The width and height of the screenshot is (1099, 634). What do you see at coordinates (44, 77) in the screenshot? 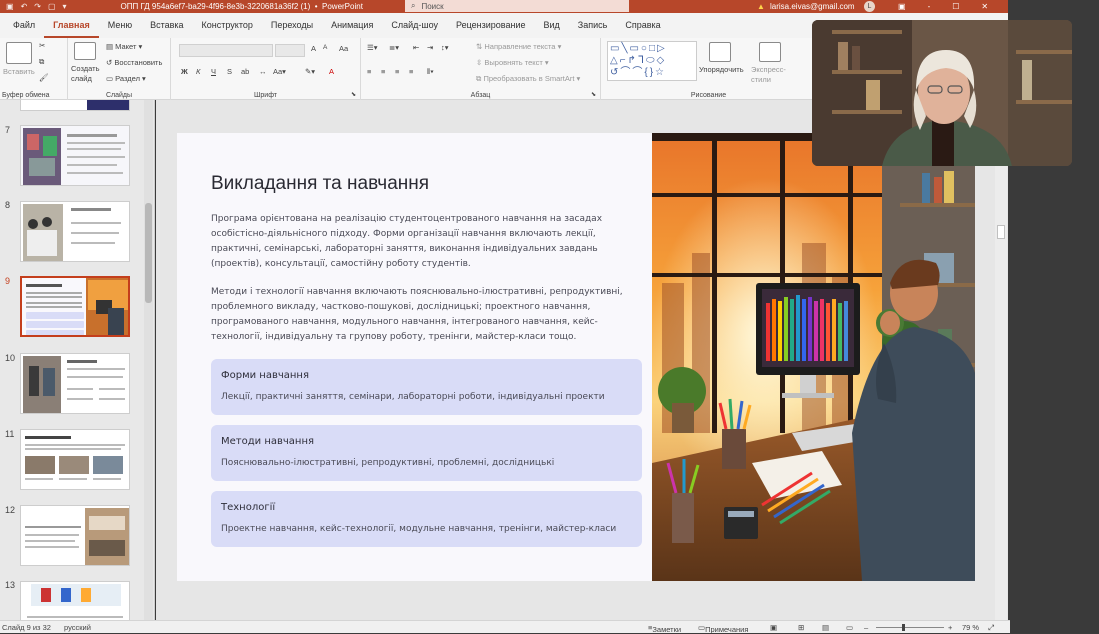
I see `format-painter-icon: 🖌` at bounding box center [44, 77].